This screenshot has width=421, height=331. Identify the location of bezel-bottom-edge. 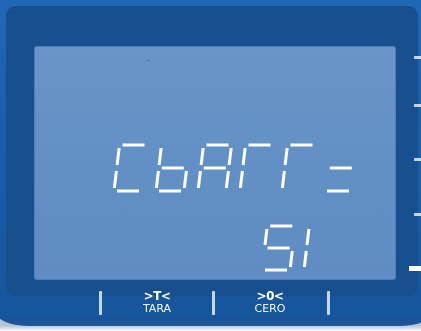
(210, 324).